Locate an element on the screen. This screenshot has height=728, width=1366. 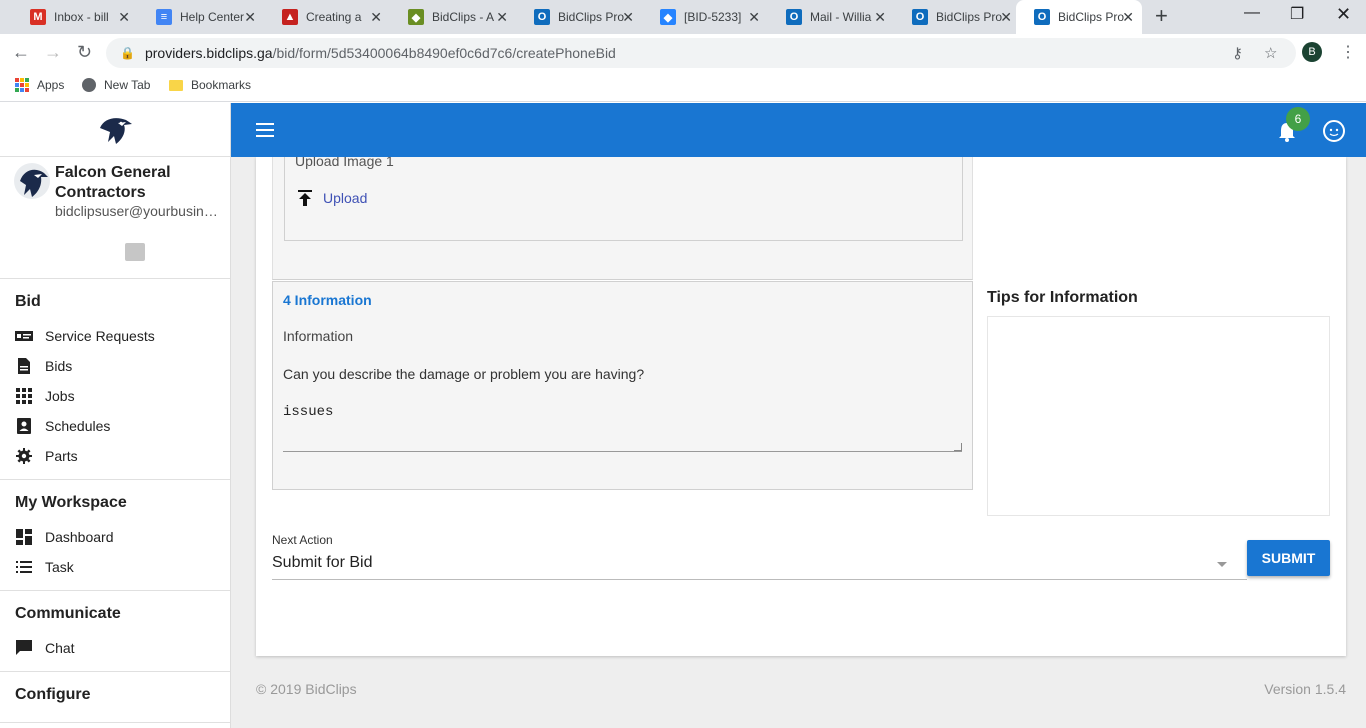
menu-kebab-icon: ⋮ is located at coordinates (1348, 52).